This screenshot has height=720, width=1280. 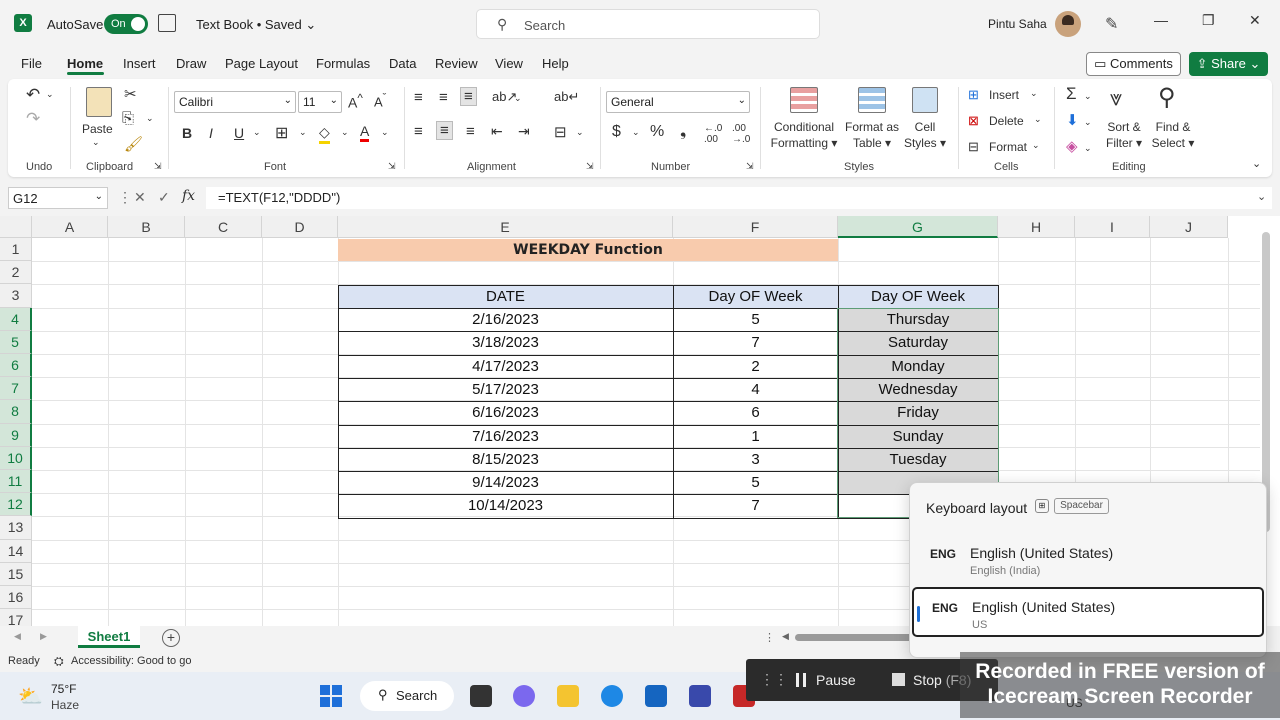 What do you see at coordinates (755, 459) in the screenshot?
I see `cell-num: 3` at bounding box center [755, 459].